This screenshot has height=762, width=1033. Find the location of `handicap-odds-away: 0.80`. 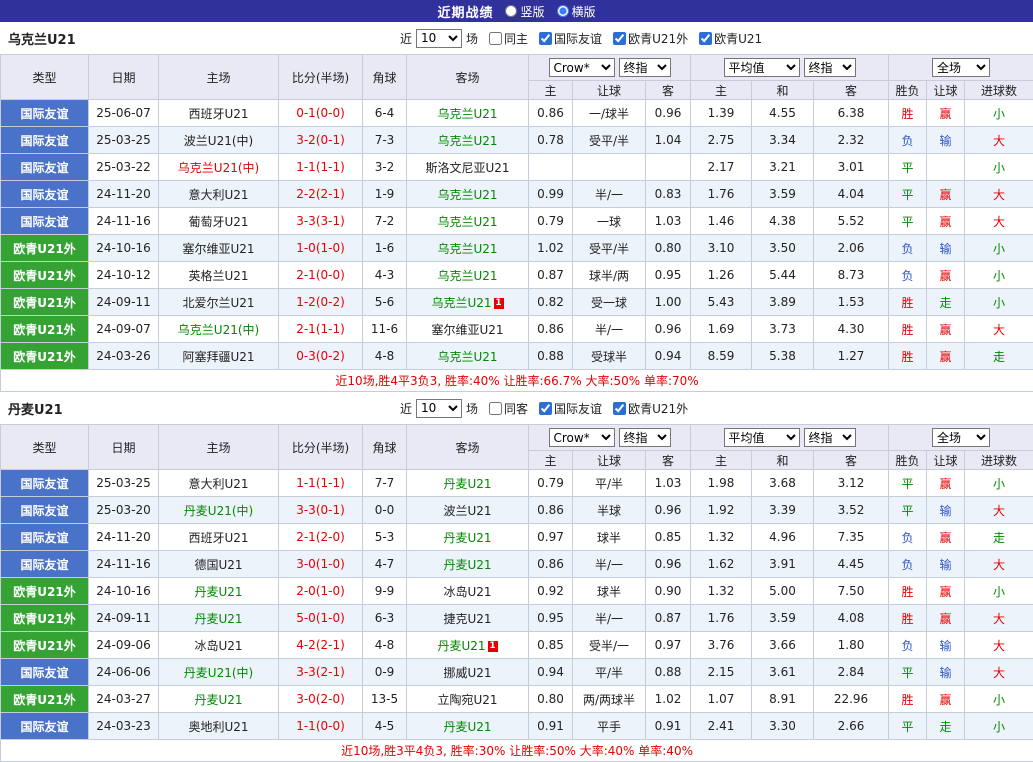

handicap-odds-away: 0.80 is located at coordinates (668, 248).